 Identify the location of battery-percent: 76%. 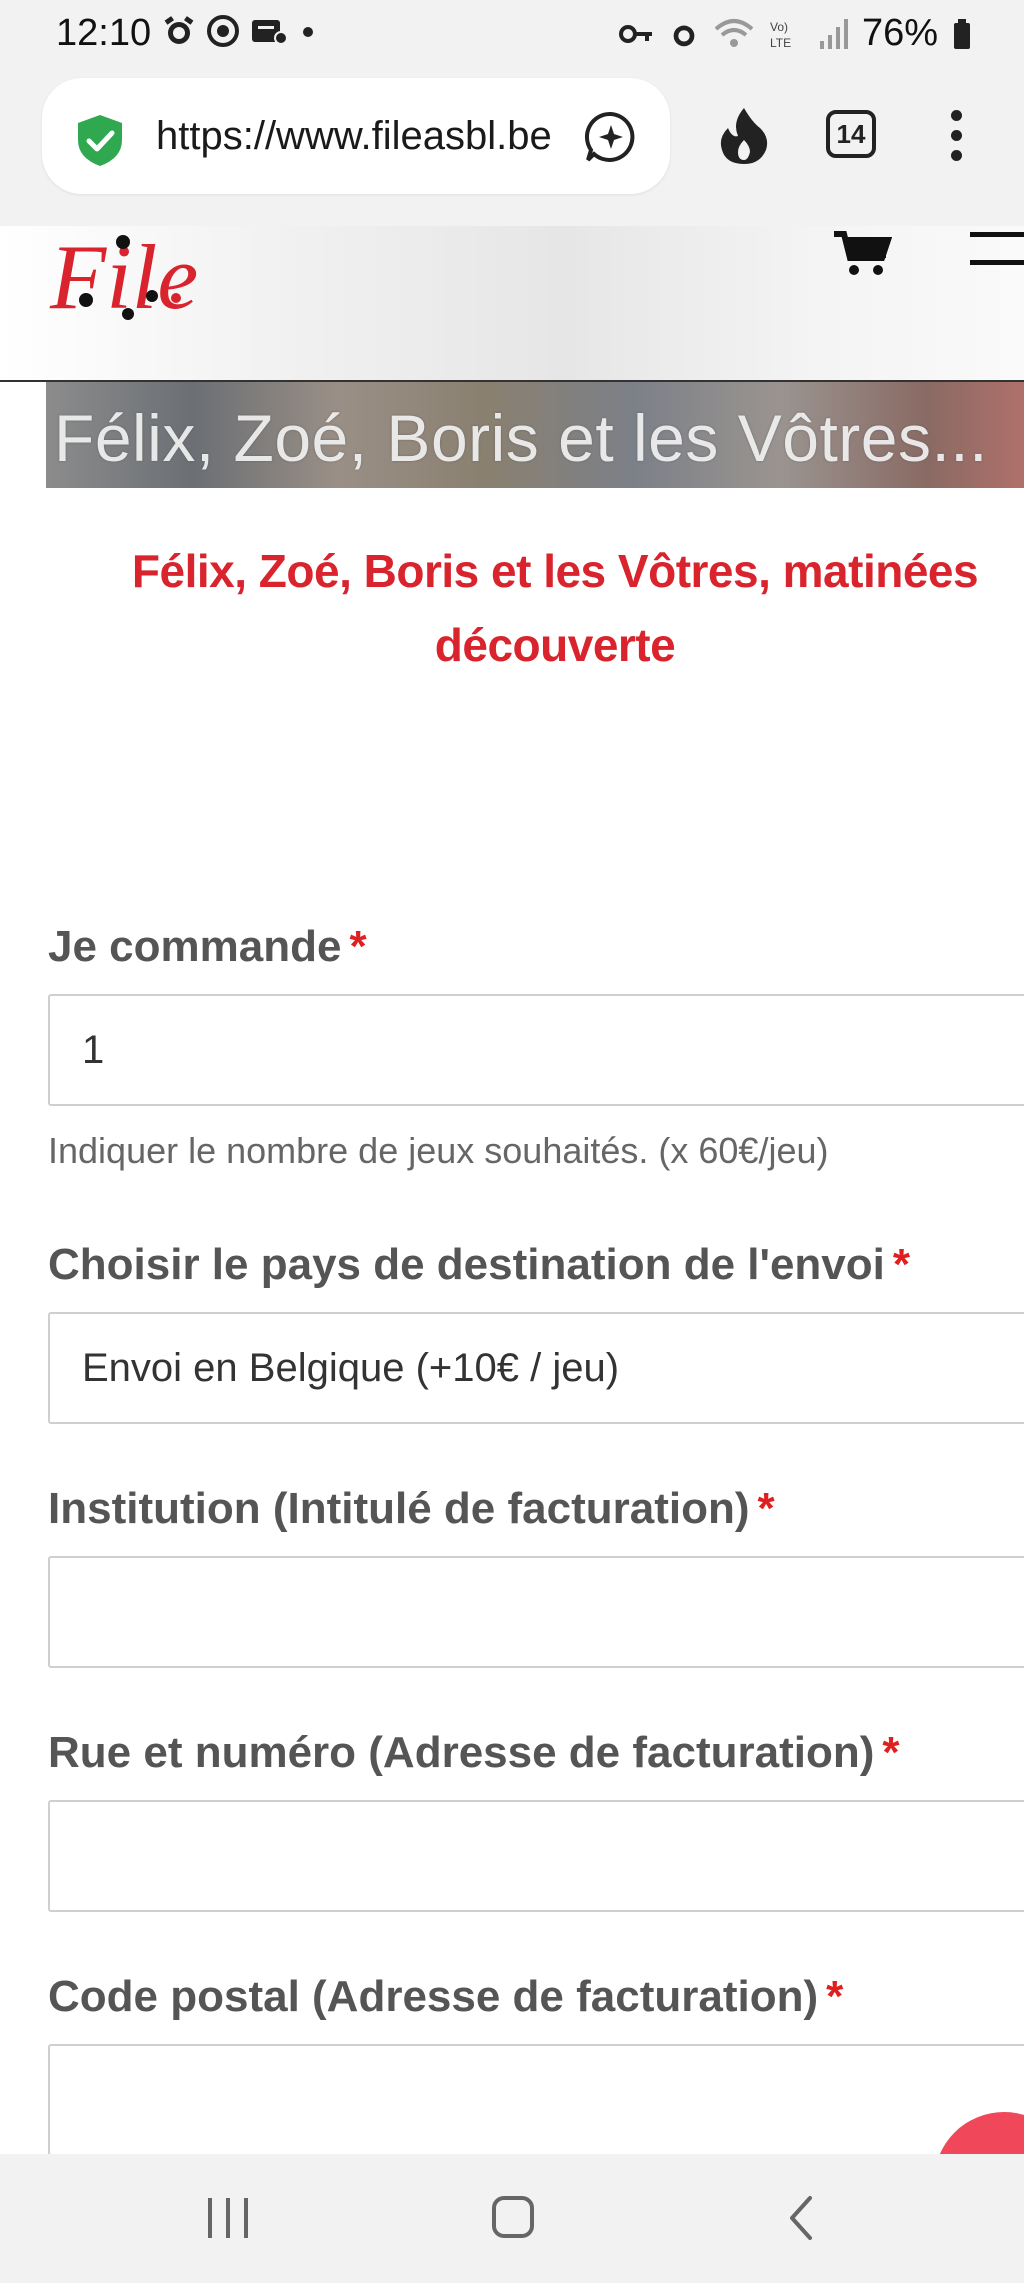
(899, 33).